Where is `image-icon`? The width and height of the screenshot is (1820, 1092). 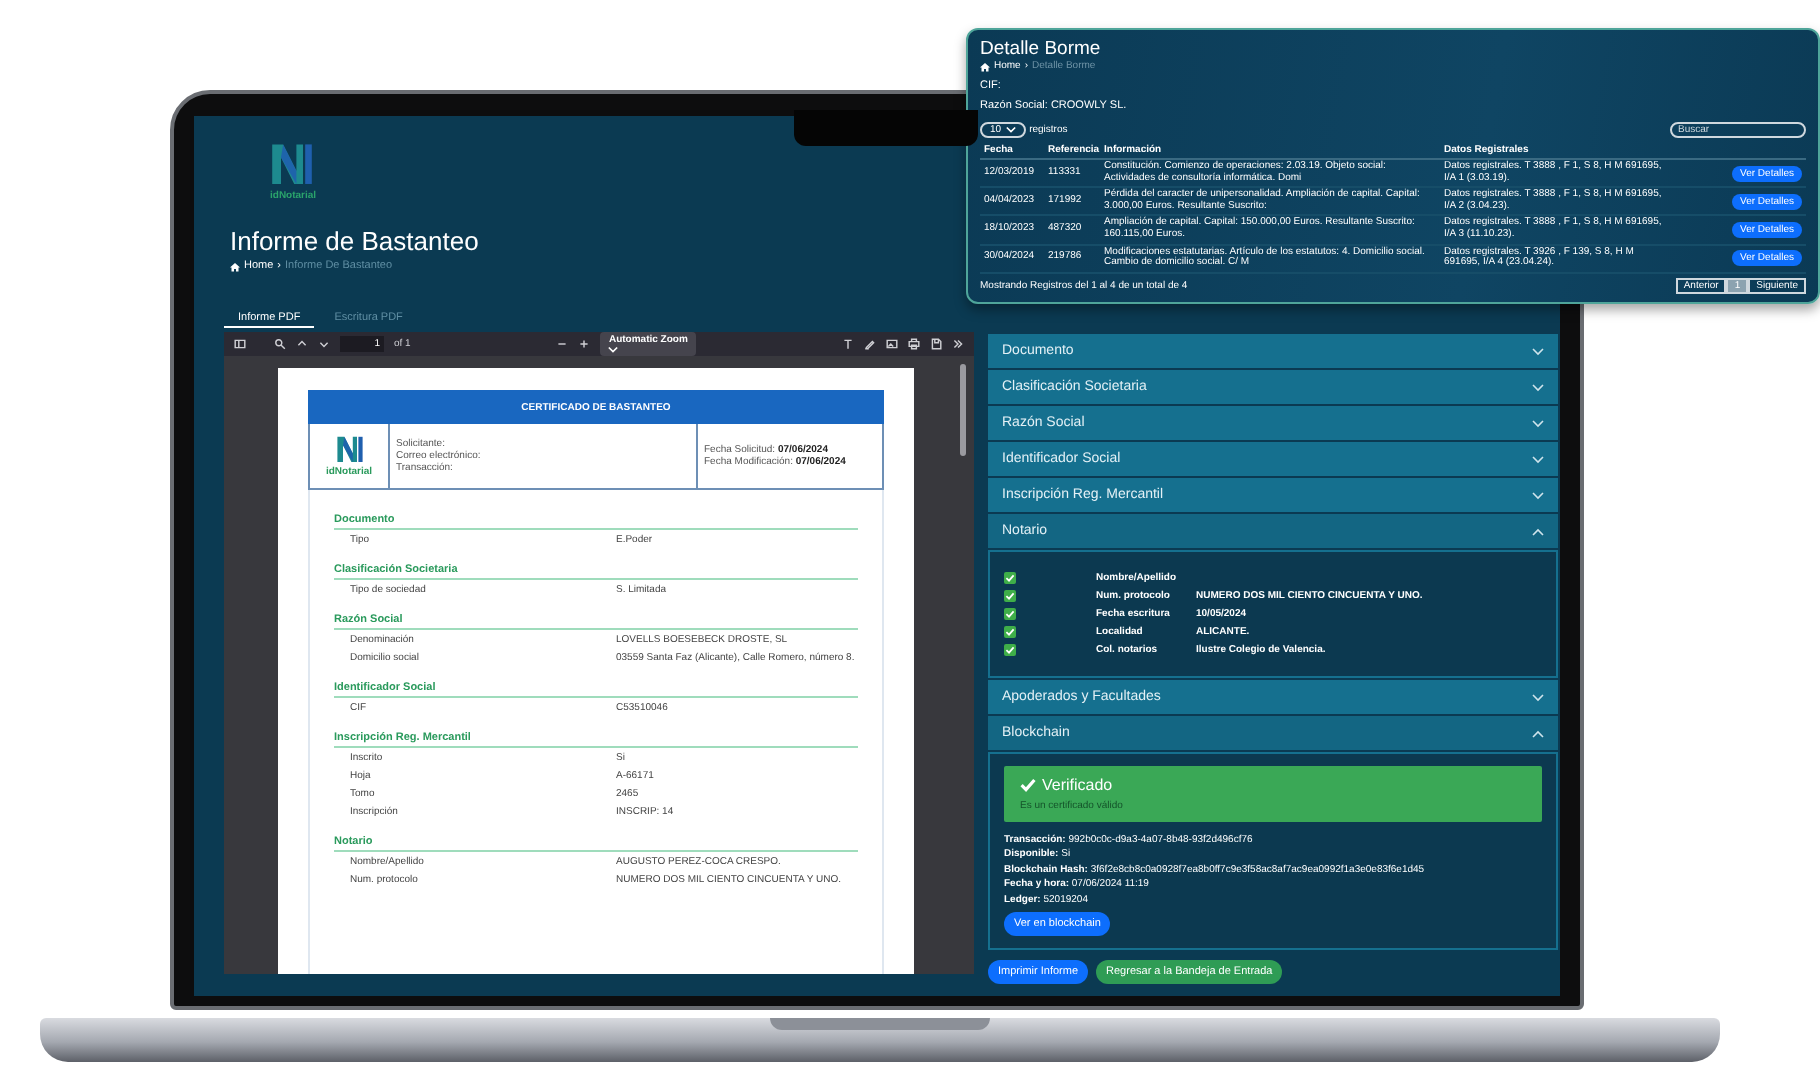
image-icon is located at coordinates (892, 344).